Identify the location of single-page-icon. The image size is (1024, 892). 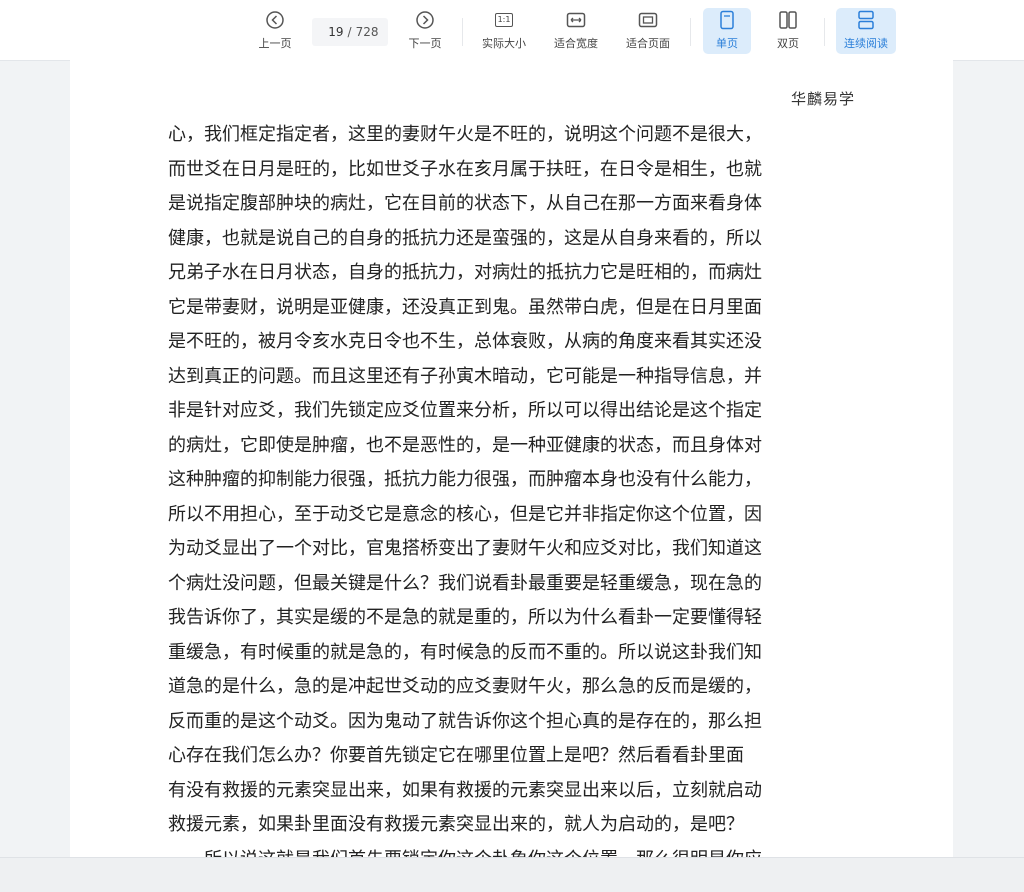
(727, 20).